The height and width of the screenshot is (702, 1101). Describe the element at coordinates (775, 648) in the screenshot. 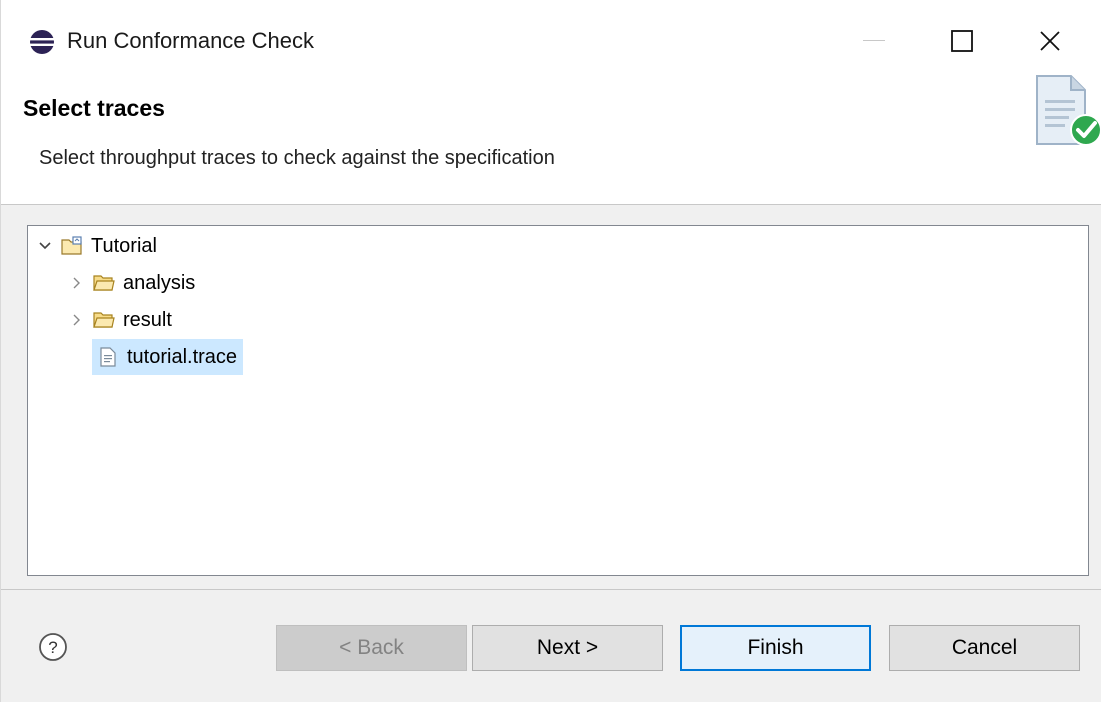

I see `finish-button: Finish` at that location.